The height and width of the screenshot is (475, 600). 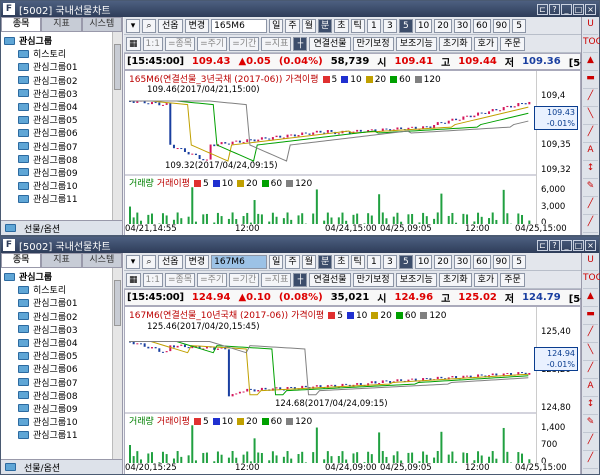 What do you see at coordinates (239, 25) in the screenshot?
I see `code-input: 165M6` at bounding box center [239, 25].